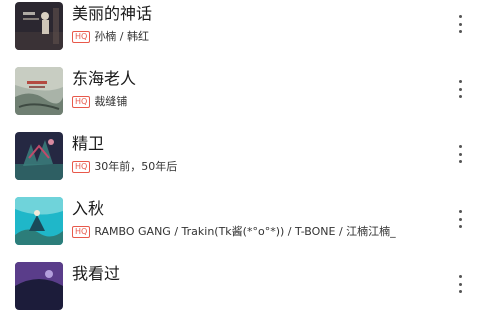 The height and width of the screenshot is (316, 489). Describe the element at coordinates (135, 167) in the screenshot. I see `song-artist: 30年前，50年后` at that location.